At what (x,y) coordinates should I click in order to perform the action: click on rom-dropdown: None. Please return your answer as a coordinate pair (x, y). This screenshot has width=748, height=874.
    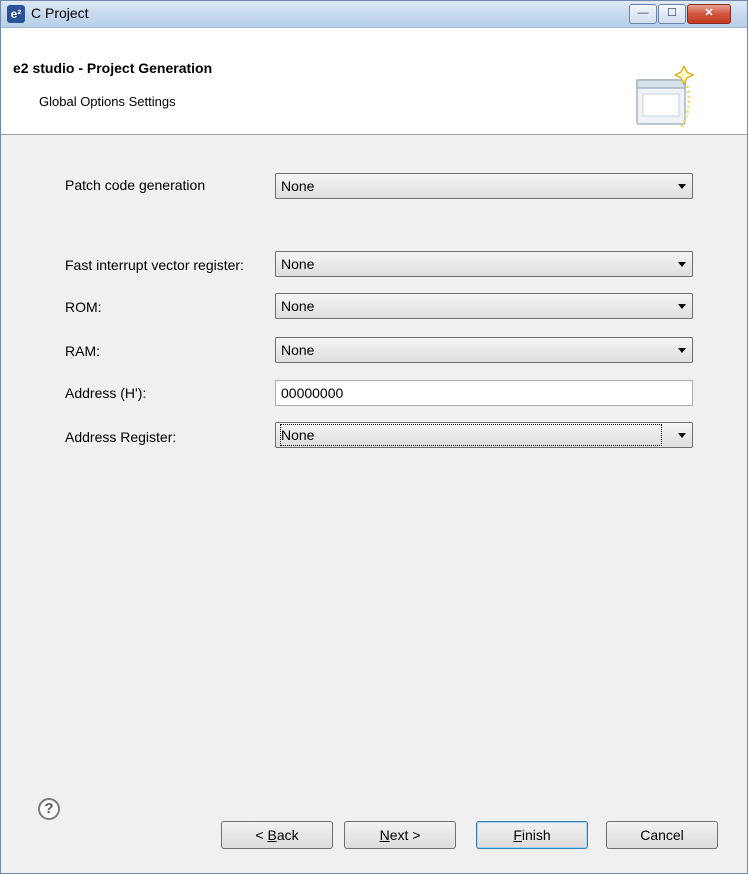
    Looking at the image, I should click on (484, 306).